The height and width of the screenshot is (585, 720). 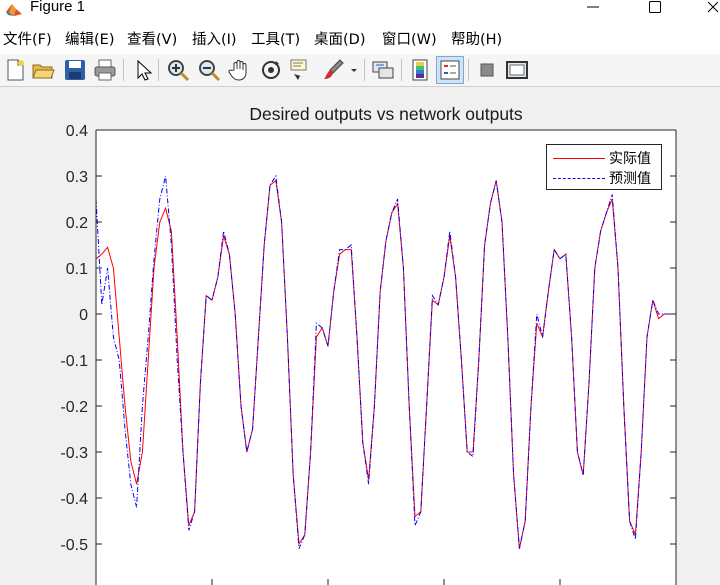 What do you see at coordinates (74, 407) in the screenshot?
I see `y-tick-label: -0.2` at bounding box center [74, 407].